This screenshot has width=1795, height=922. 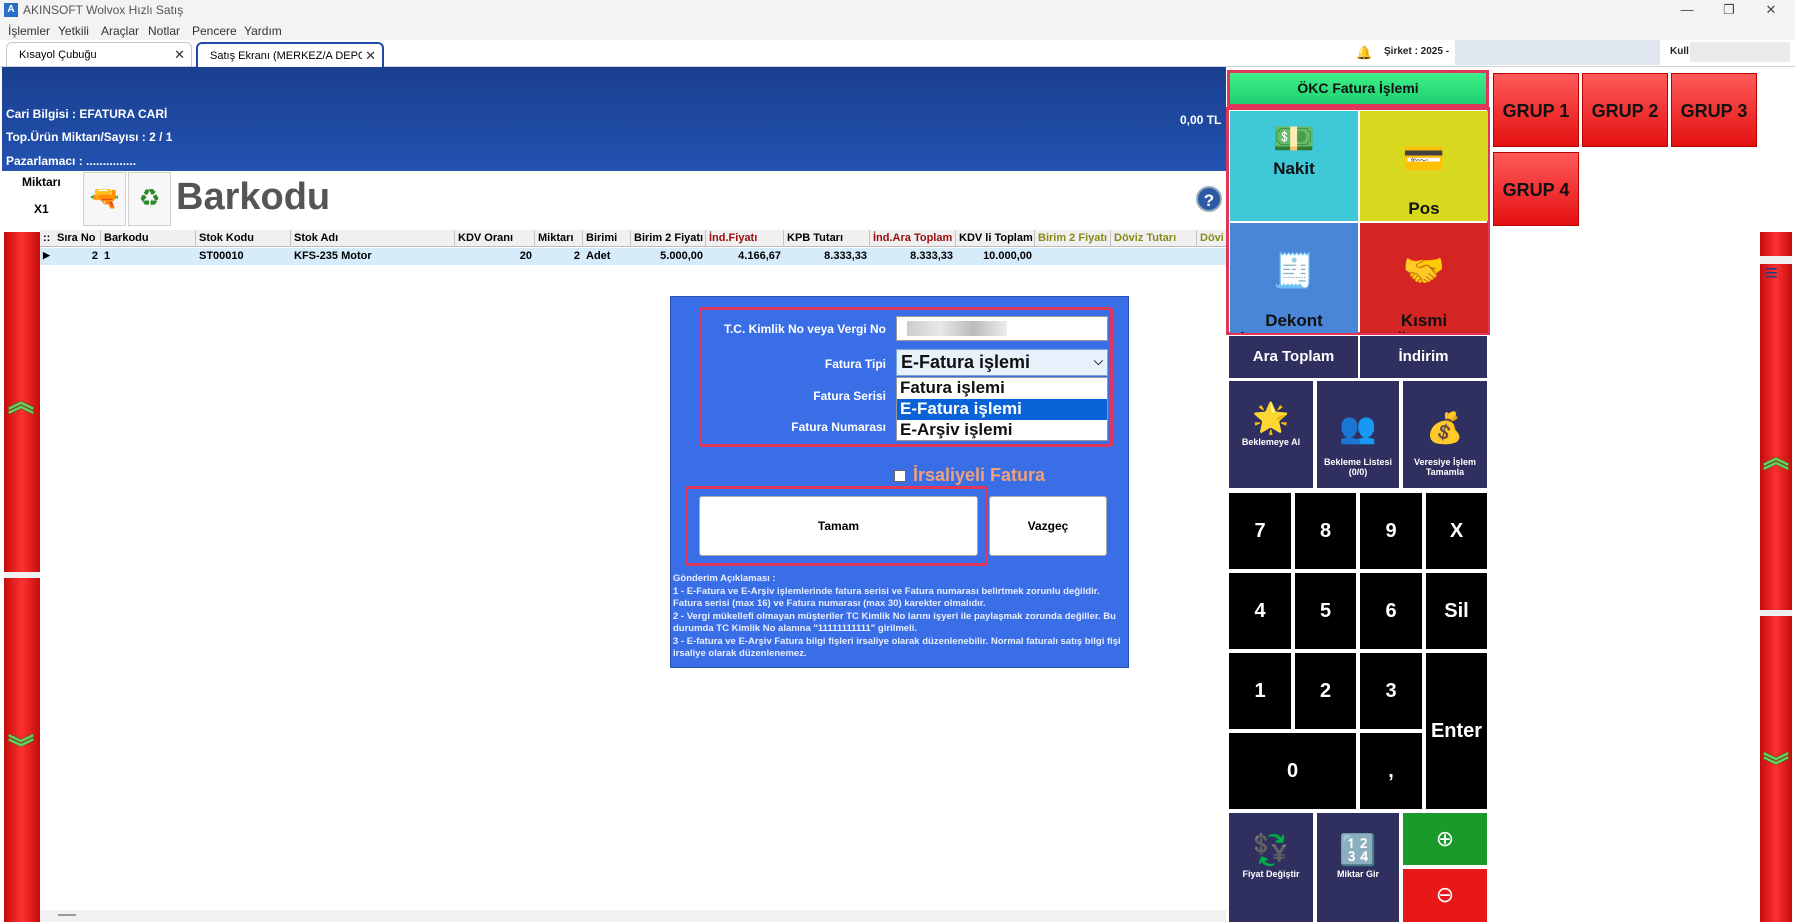 What do you see at coordinates (290, 54) in the screenshot?
I see `tab-satis-ekrani: Satış Ekranı (MERKEZ/A DEPO ✕` at bounding box center [290, 54].